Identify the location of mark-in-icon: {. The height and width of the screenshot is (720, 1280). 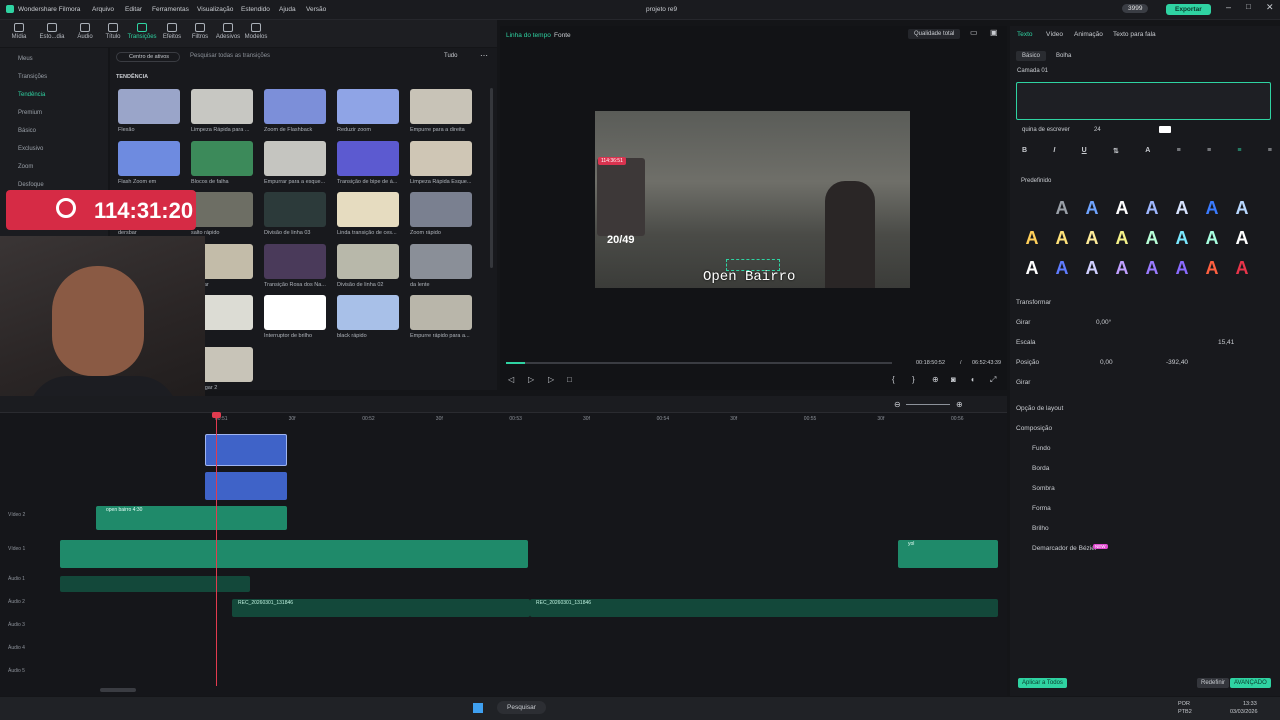
(893, 379).